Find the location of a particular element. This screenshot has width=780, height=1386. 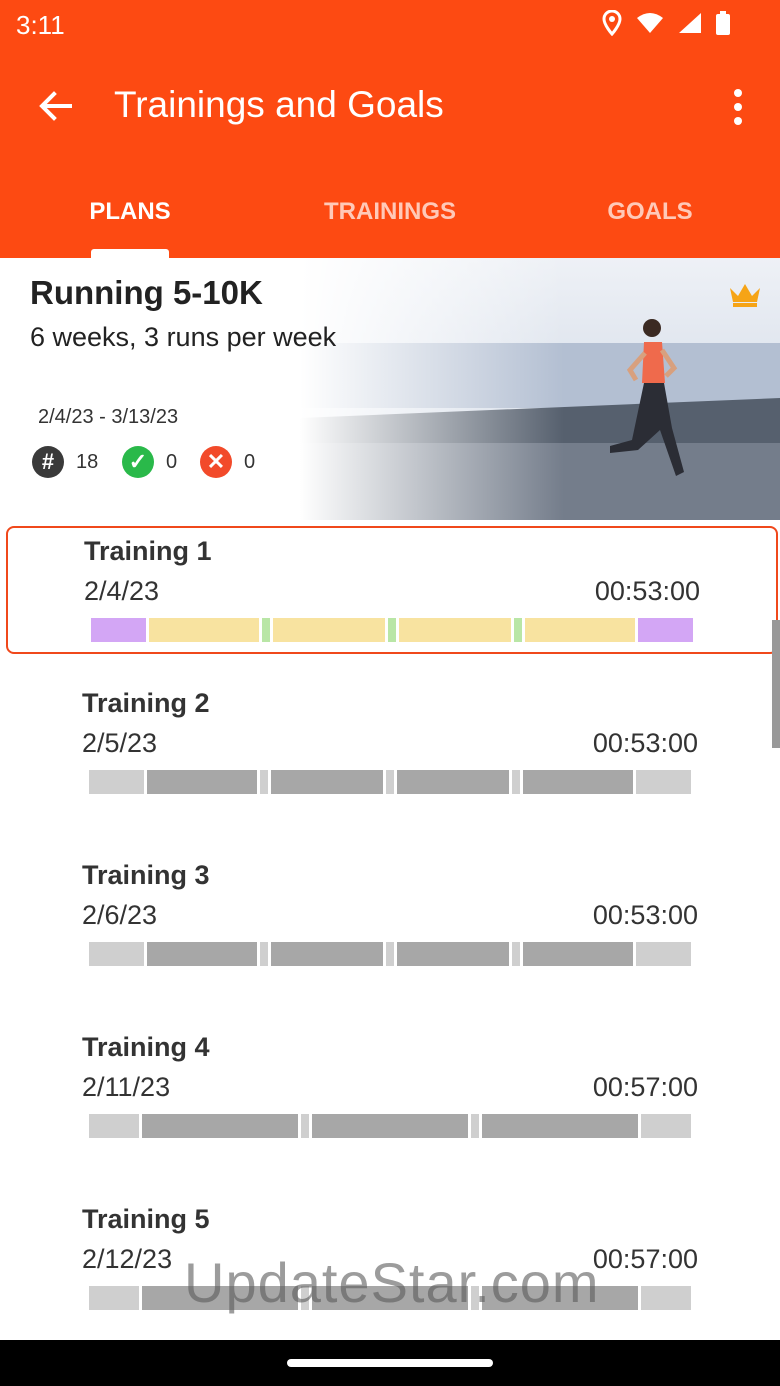

tab-plans: PLANS is located at coordinates (130, 212).